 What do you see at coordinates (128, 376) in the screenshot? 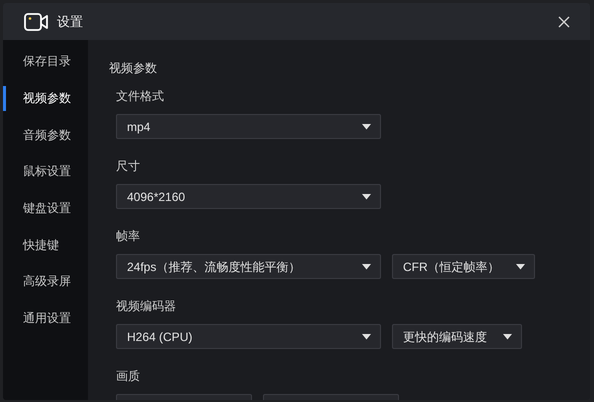
I see `field-label: 画质` at bounding box center [128, 376].